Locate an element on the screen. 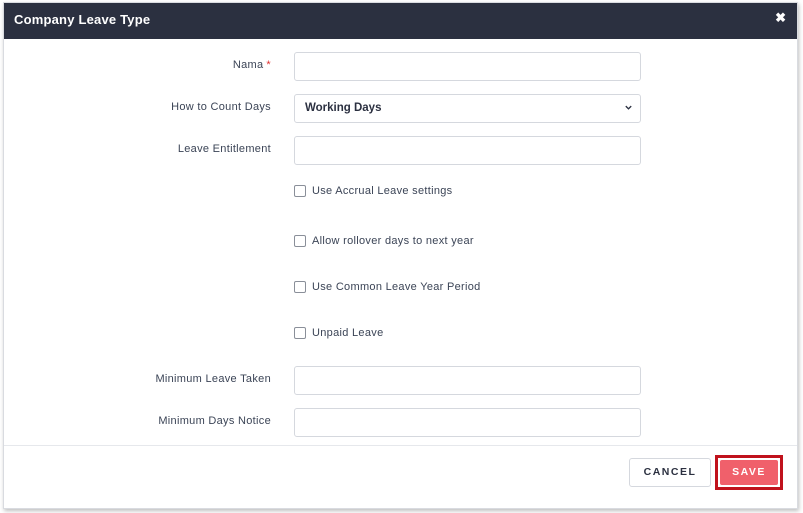  name-input is located at coordinates (467, 66).